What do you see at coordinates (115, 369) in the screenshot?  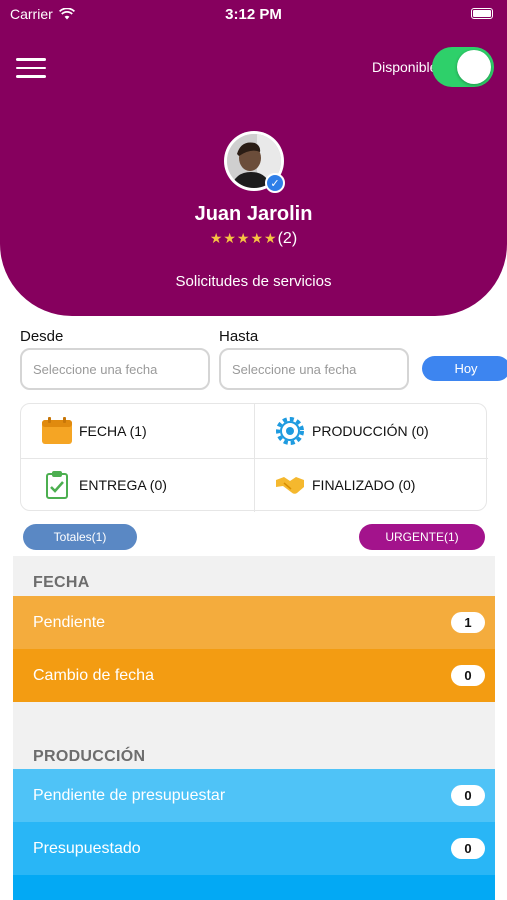 I see `from-date-input` at bounding box center [115, 369].